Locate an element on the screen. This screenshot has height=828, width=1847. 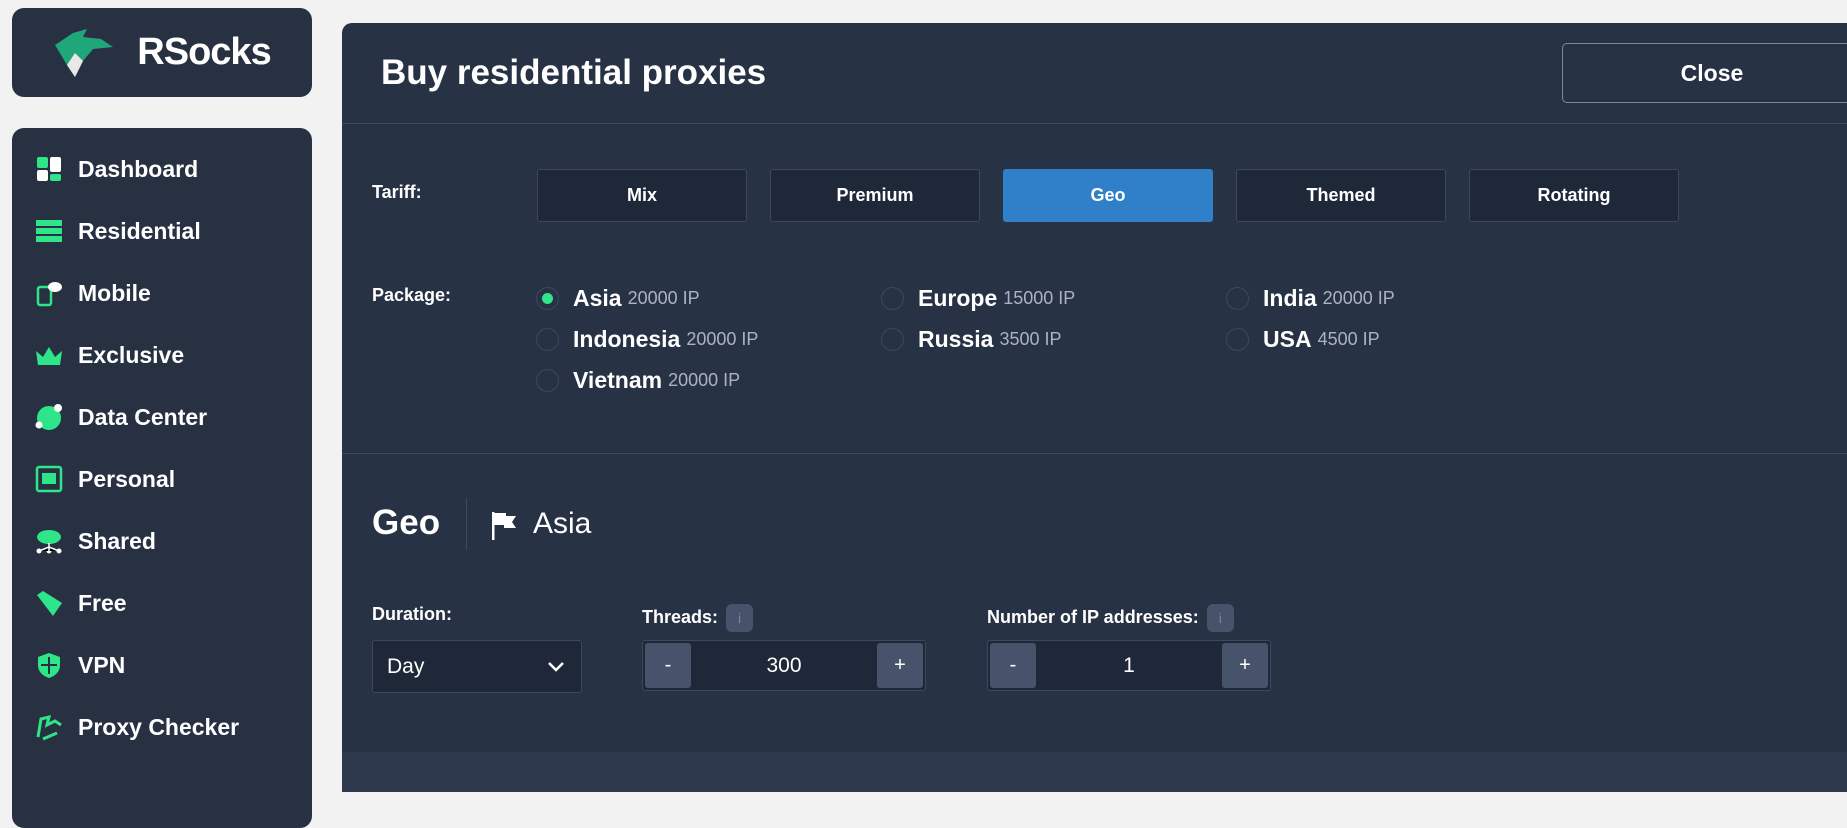
tab-themed: Themed is located at coordinates (1341, 195).